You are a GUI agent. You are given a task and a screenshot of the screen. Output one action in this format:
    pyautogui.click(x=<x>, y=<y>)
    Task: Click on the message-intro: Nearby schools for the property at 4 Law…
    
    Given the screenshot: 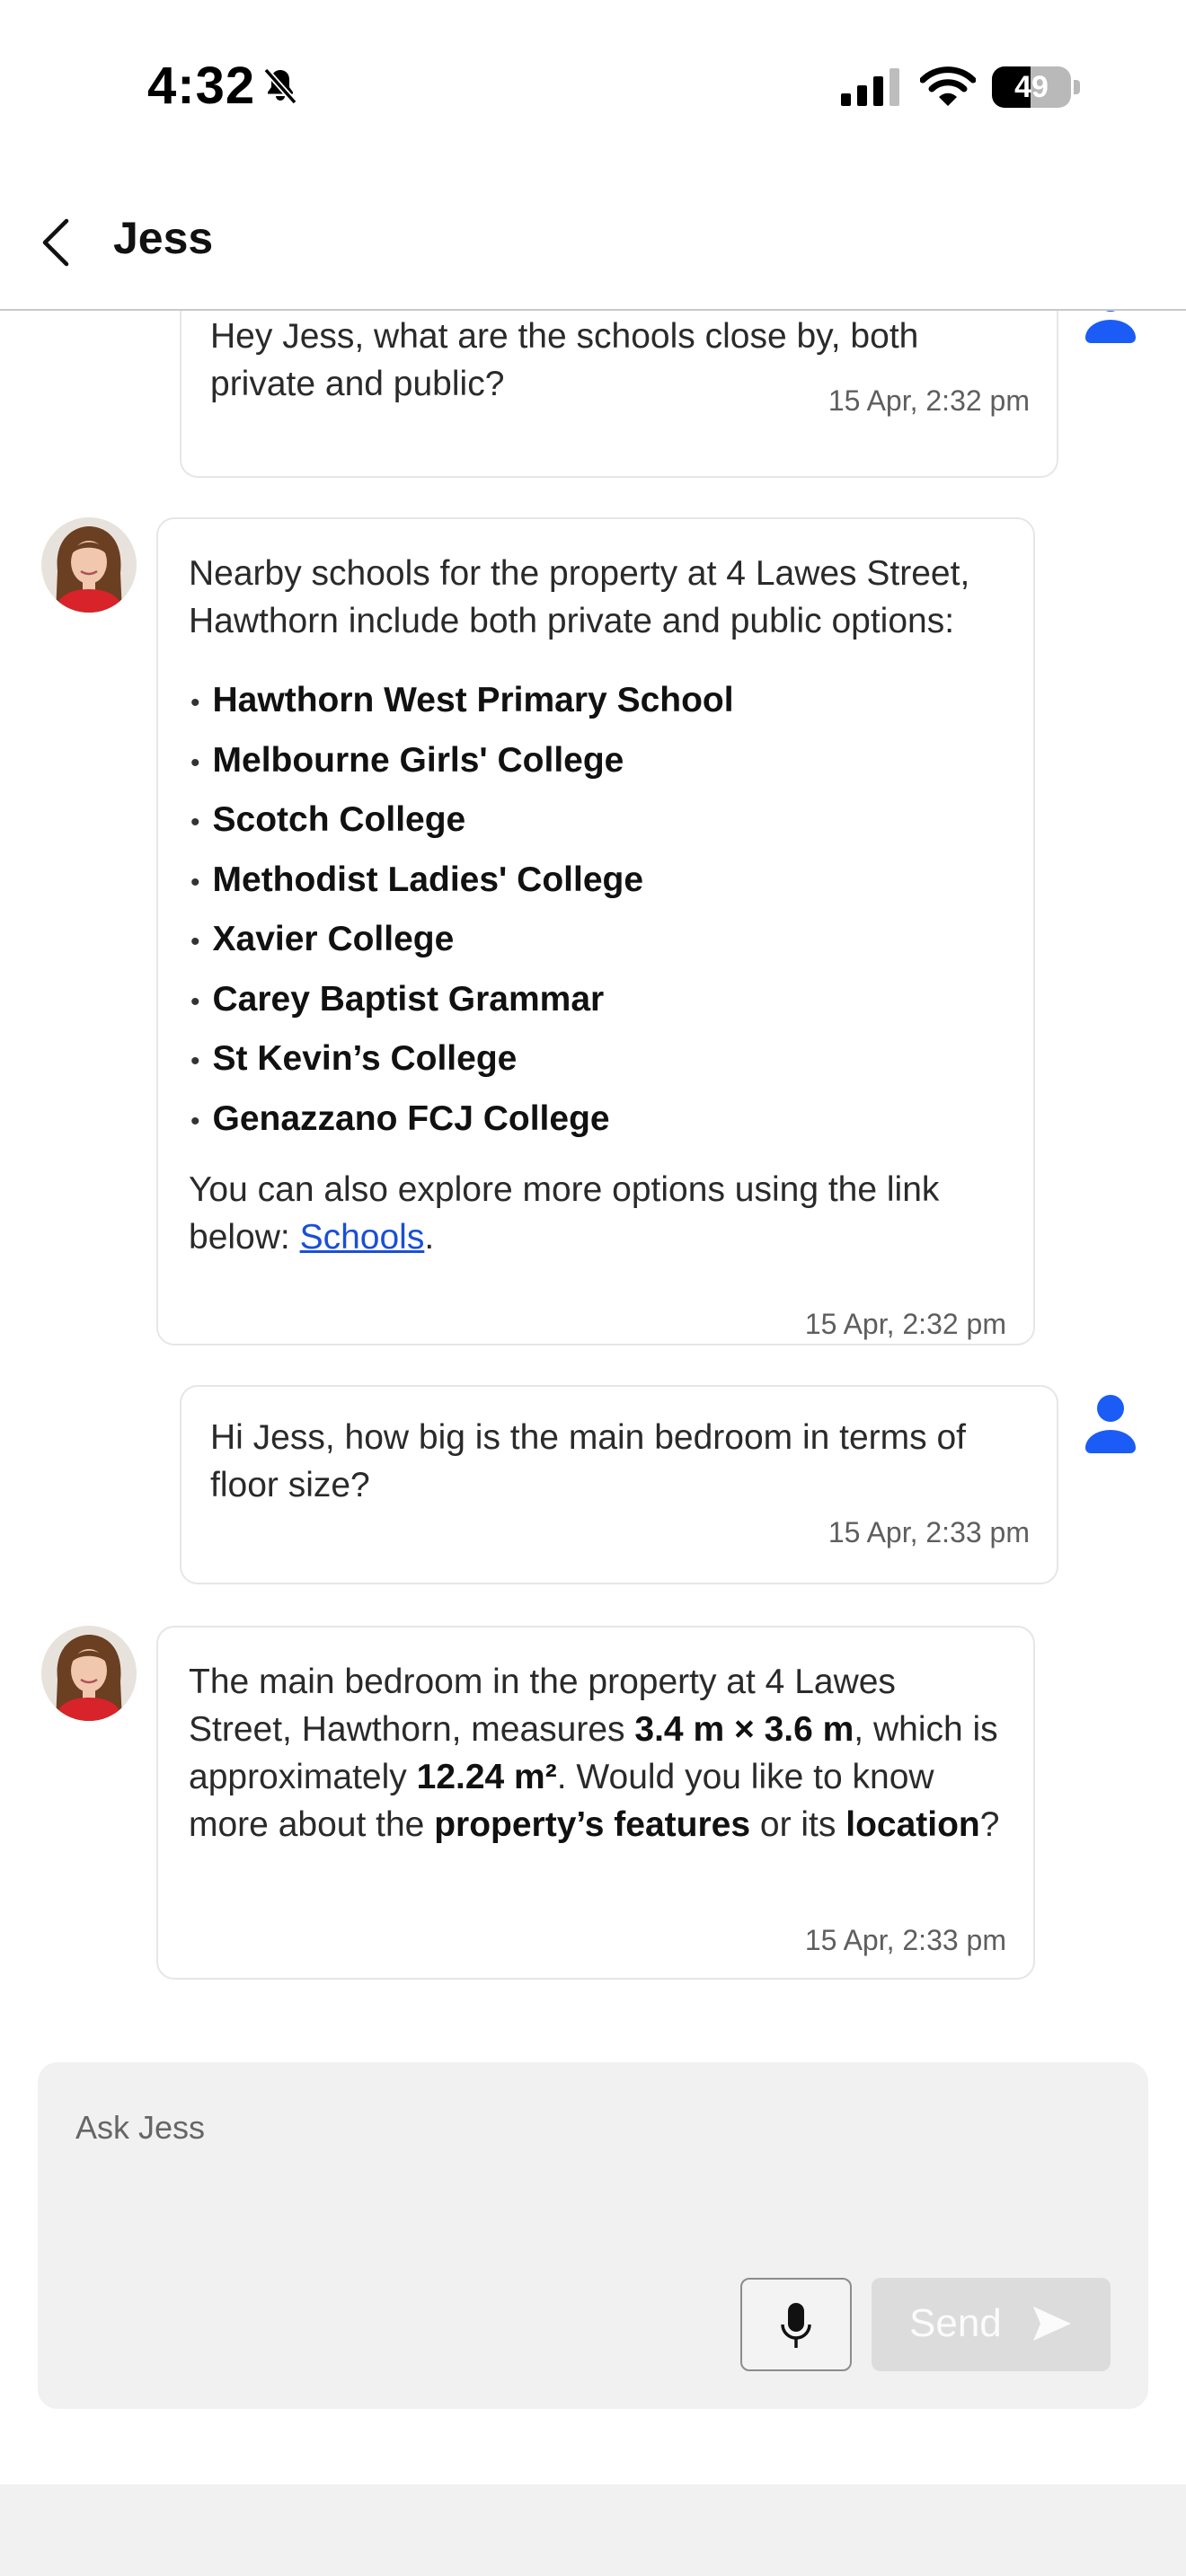 What is the action you would take?
    pyautogui.click(x=579, y=597)
    